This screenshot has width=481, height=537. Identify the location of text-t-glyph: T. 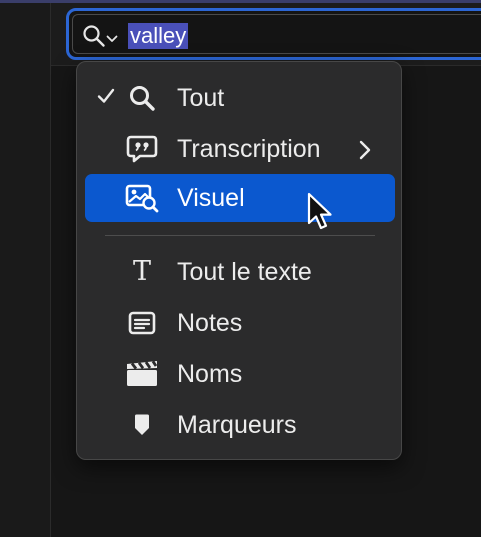
(141, 271).